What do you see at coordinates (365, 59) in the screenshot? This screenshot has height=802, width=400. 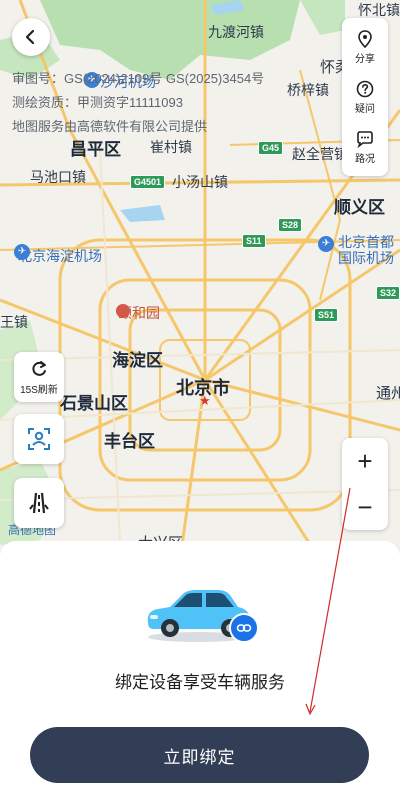 I see `share-label: 分享` at bounding box center [365, 59].